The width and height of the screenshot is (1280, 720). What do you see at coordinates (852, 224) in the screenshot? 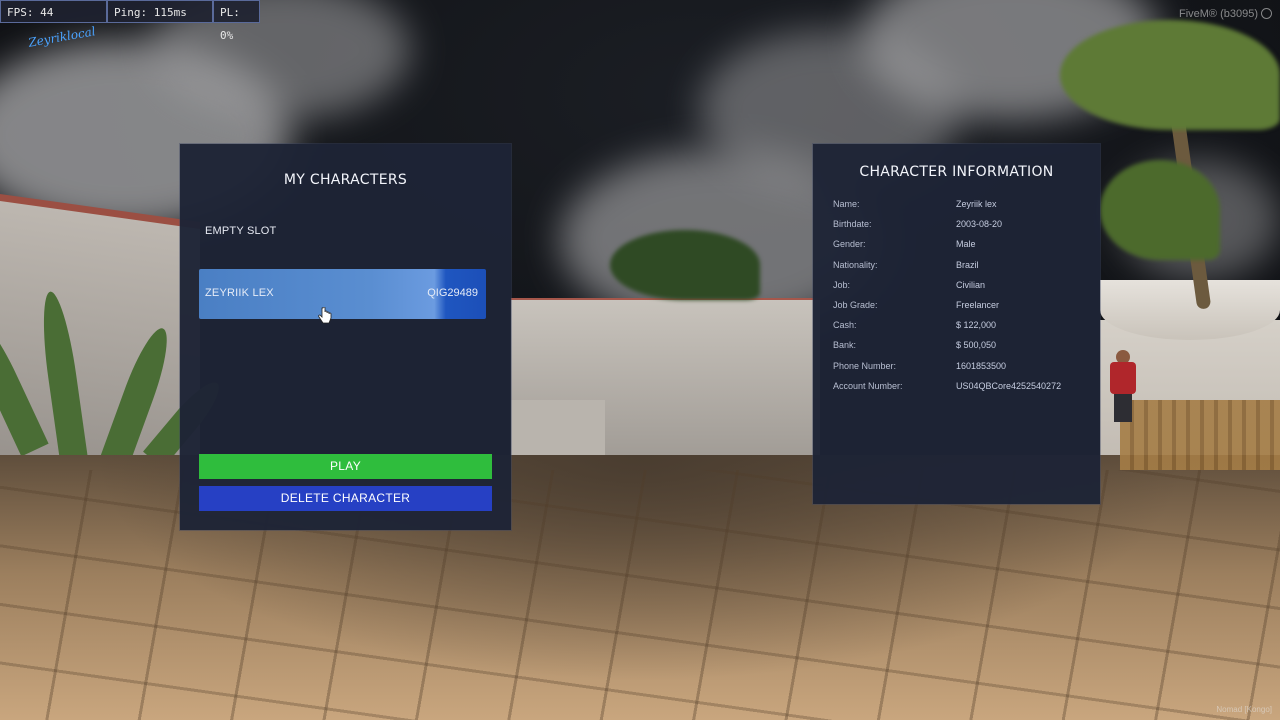
I see `info-label: Birthdate:` at bounding box center [852, 224].